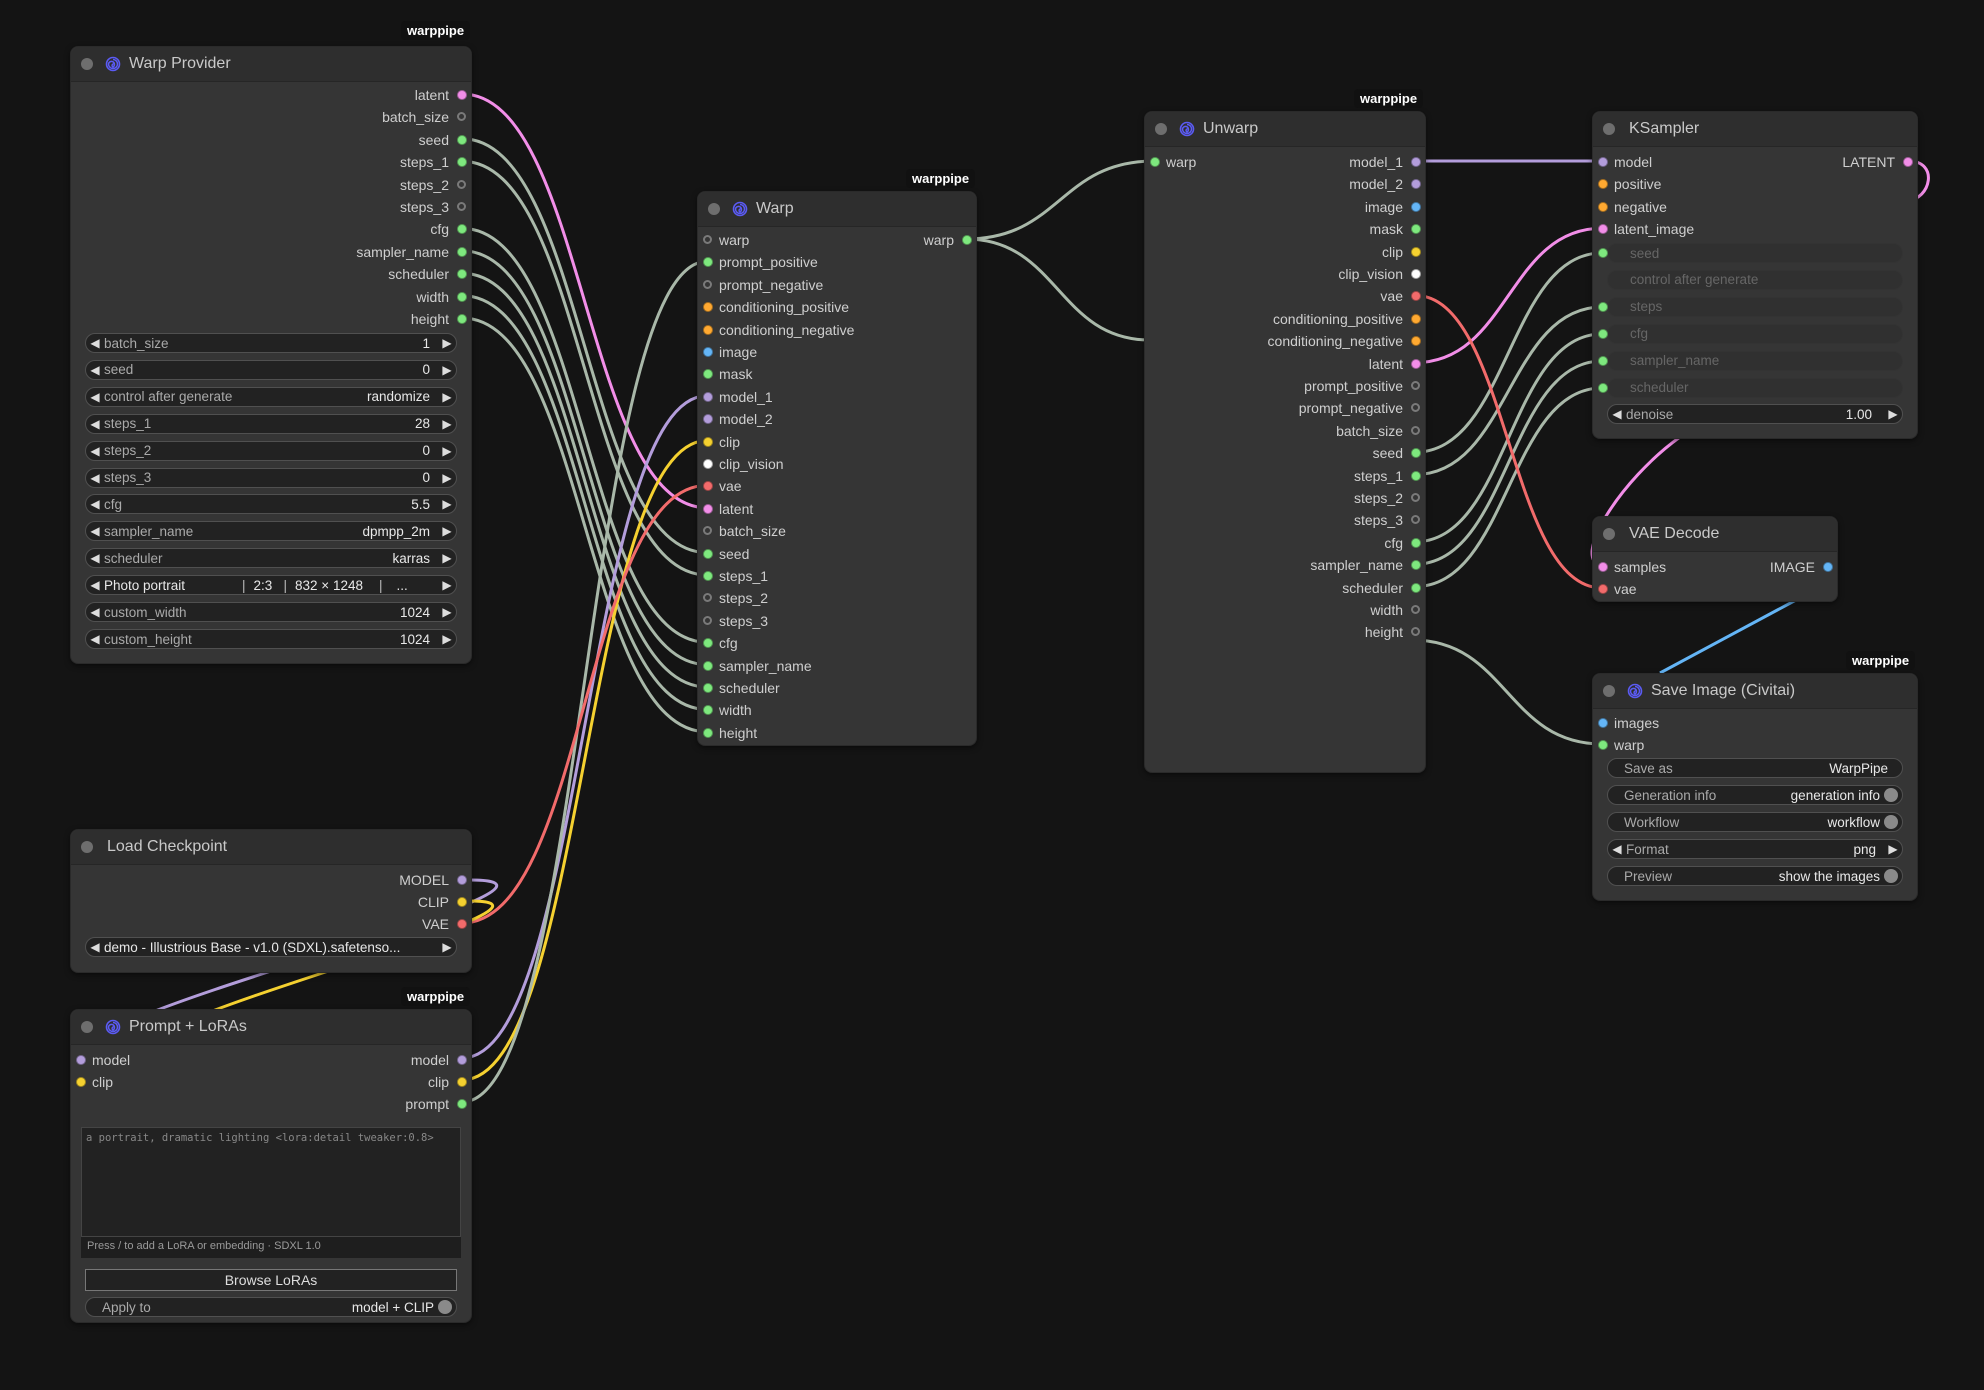 Image resolution: width=1984 pixels, height=1390 pixels. Describe the element at coordinates (271, 450) in the screenshot. I see `widget-4: ◀ steps_2 0 ▶` at that location.